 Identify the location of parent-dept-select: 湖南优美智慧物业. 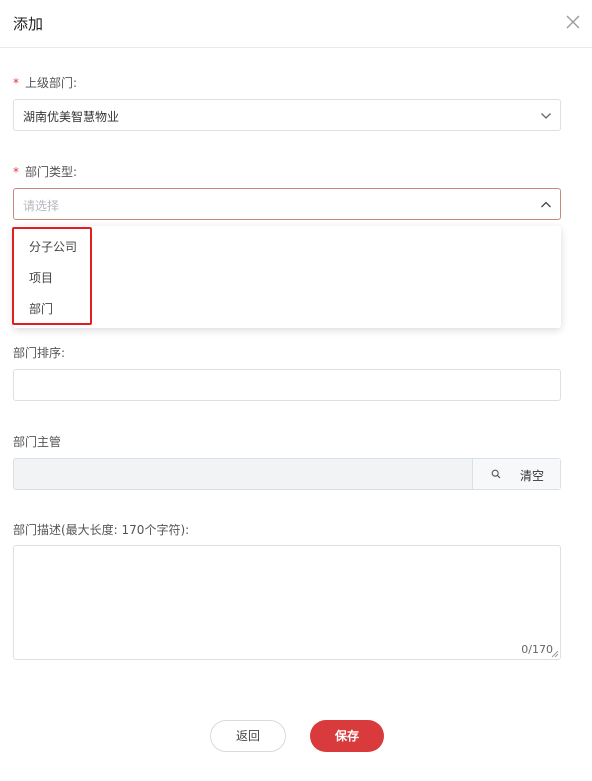
(287, 115).